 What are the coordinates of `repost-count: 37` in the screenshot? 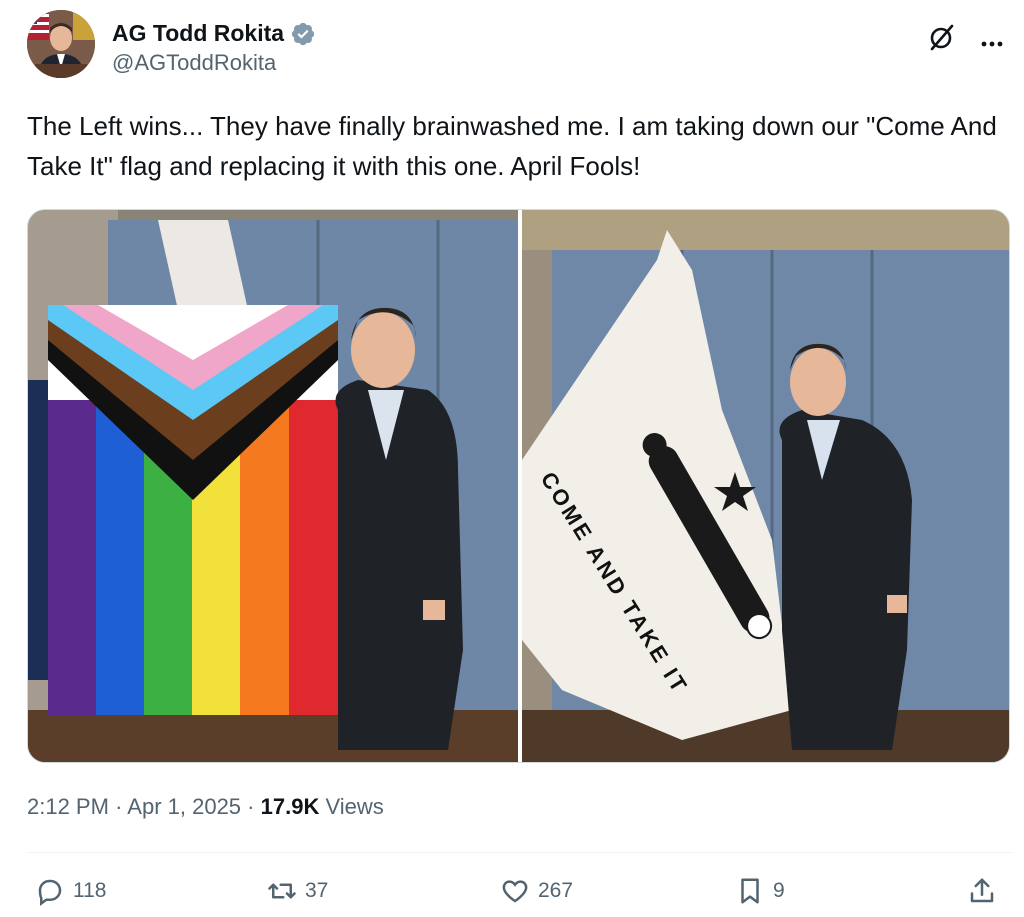 It's located at (317, 890).